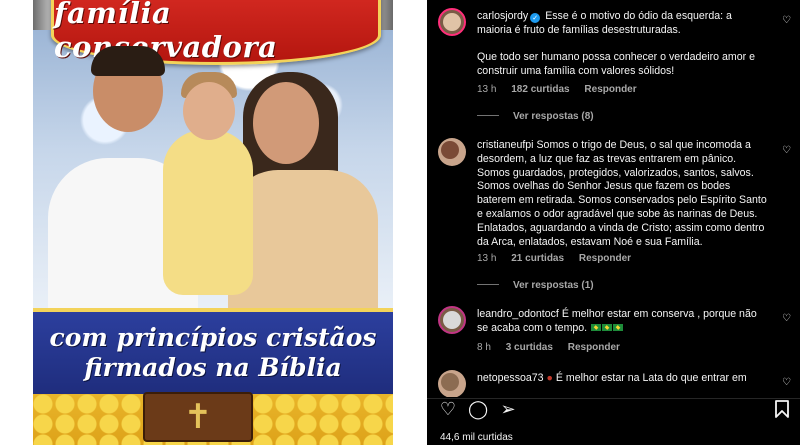 This screenshot has height=445, width=800. What do you see at coordinates (549, 378) in the screenshot?
I see `rocket-emoji-icon: ●` at bounding box center [549, 378].